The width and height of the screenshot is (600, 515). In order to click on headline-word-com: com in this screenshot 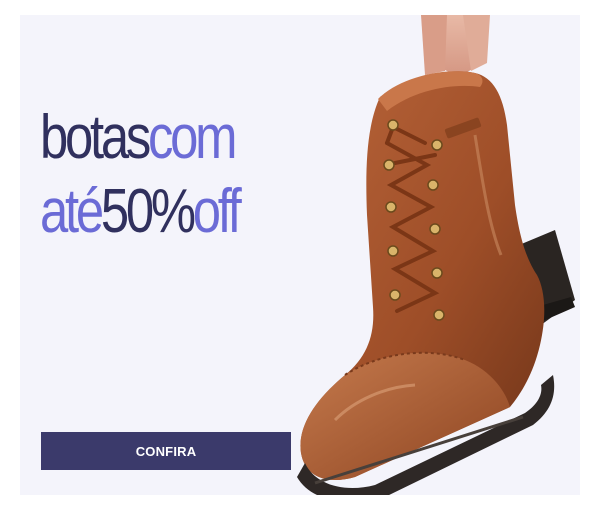, I will do `click(192, 137)`.